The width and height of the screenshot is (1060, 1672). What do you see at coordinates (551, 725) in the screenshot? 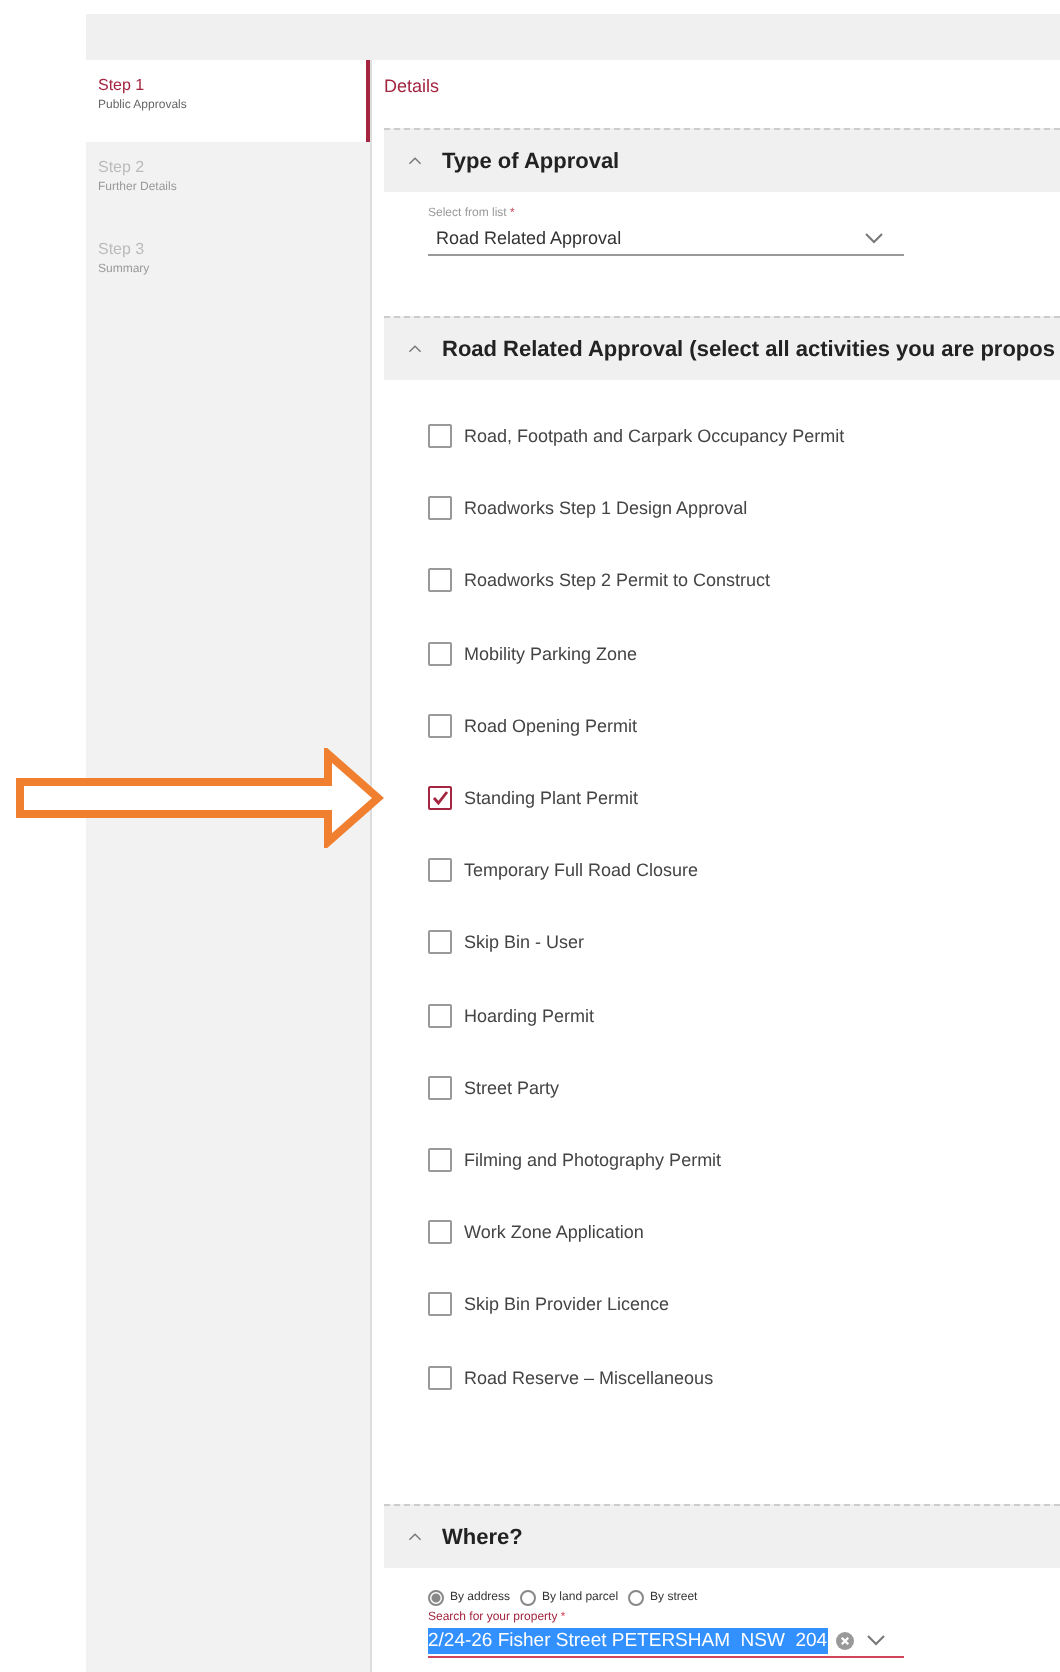
I see `checkbox-label: Road Opening Permit` at bounding box center [551, 725].